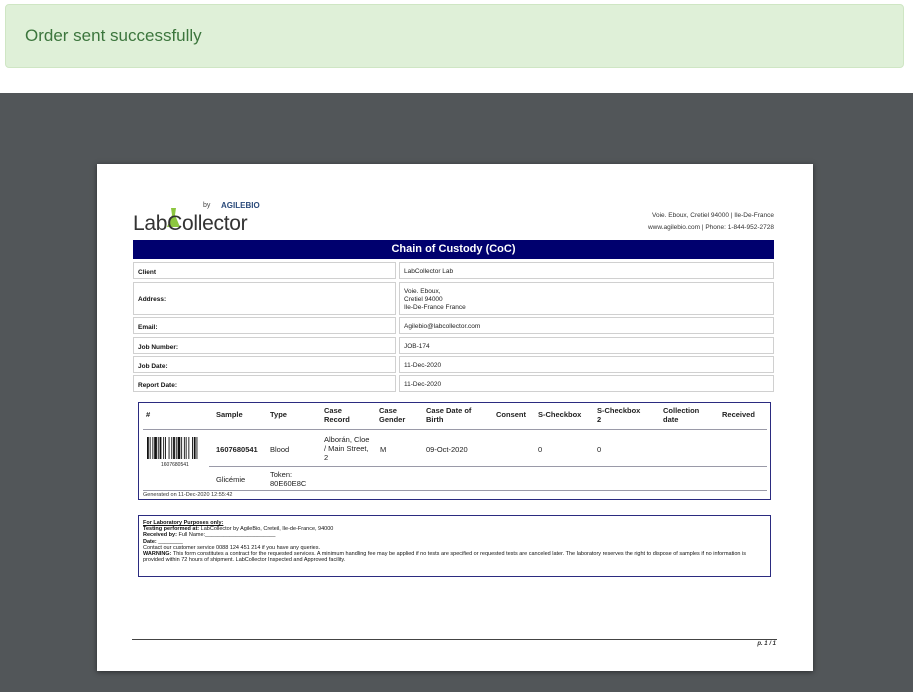 The width and height of the screenshot is (913, 692). I want to click on col-case-dob: Case Date of Birth, so click(449, 415).